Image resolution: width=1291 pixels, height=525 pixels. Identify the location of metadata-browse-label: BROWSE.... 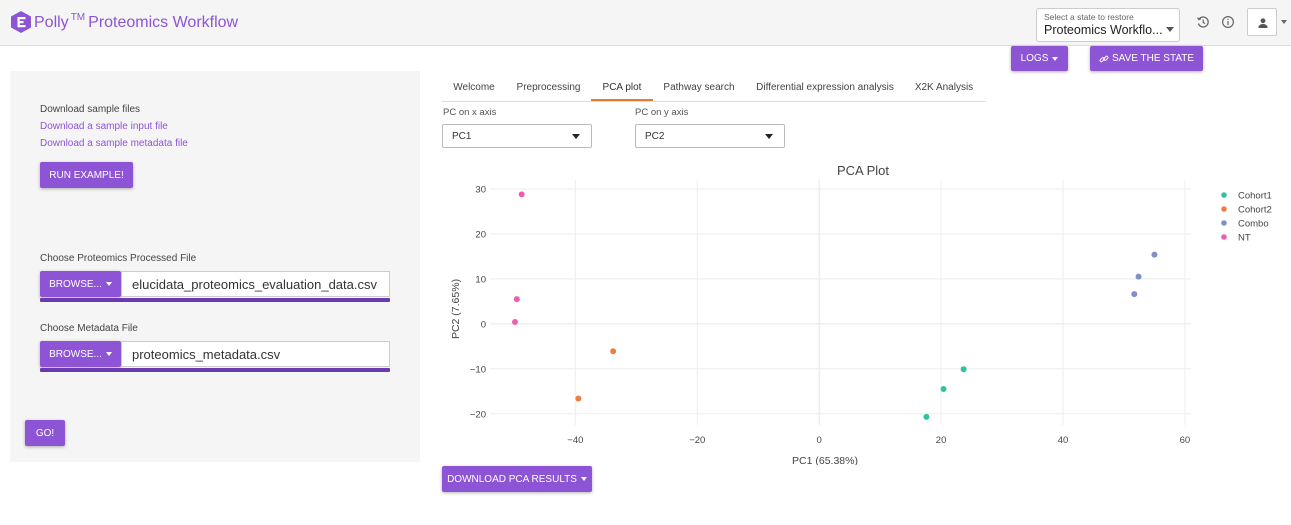
(75, 354).